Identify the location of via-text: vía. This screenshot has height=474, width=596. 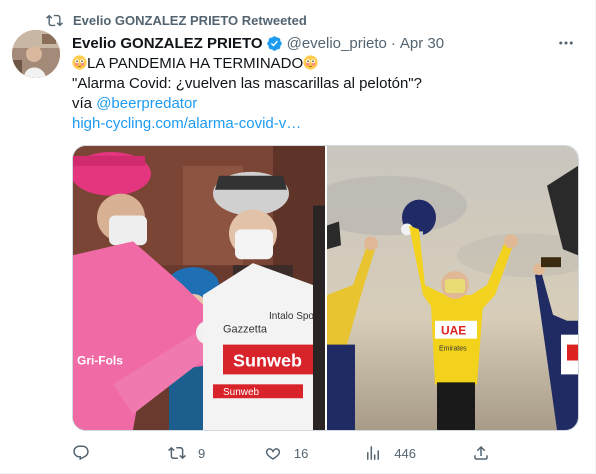
(82, 103).